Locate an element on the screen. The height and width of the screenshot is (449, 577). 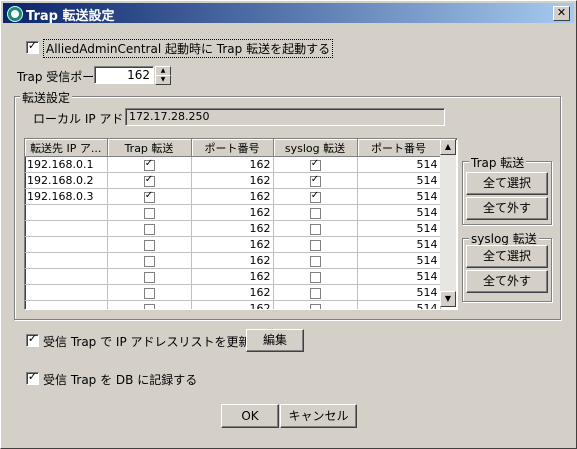
cancel-button: キャンセル is located at coordinates (318, 416).